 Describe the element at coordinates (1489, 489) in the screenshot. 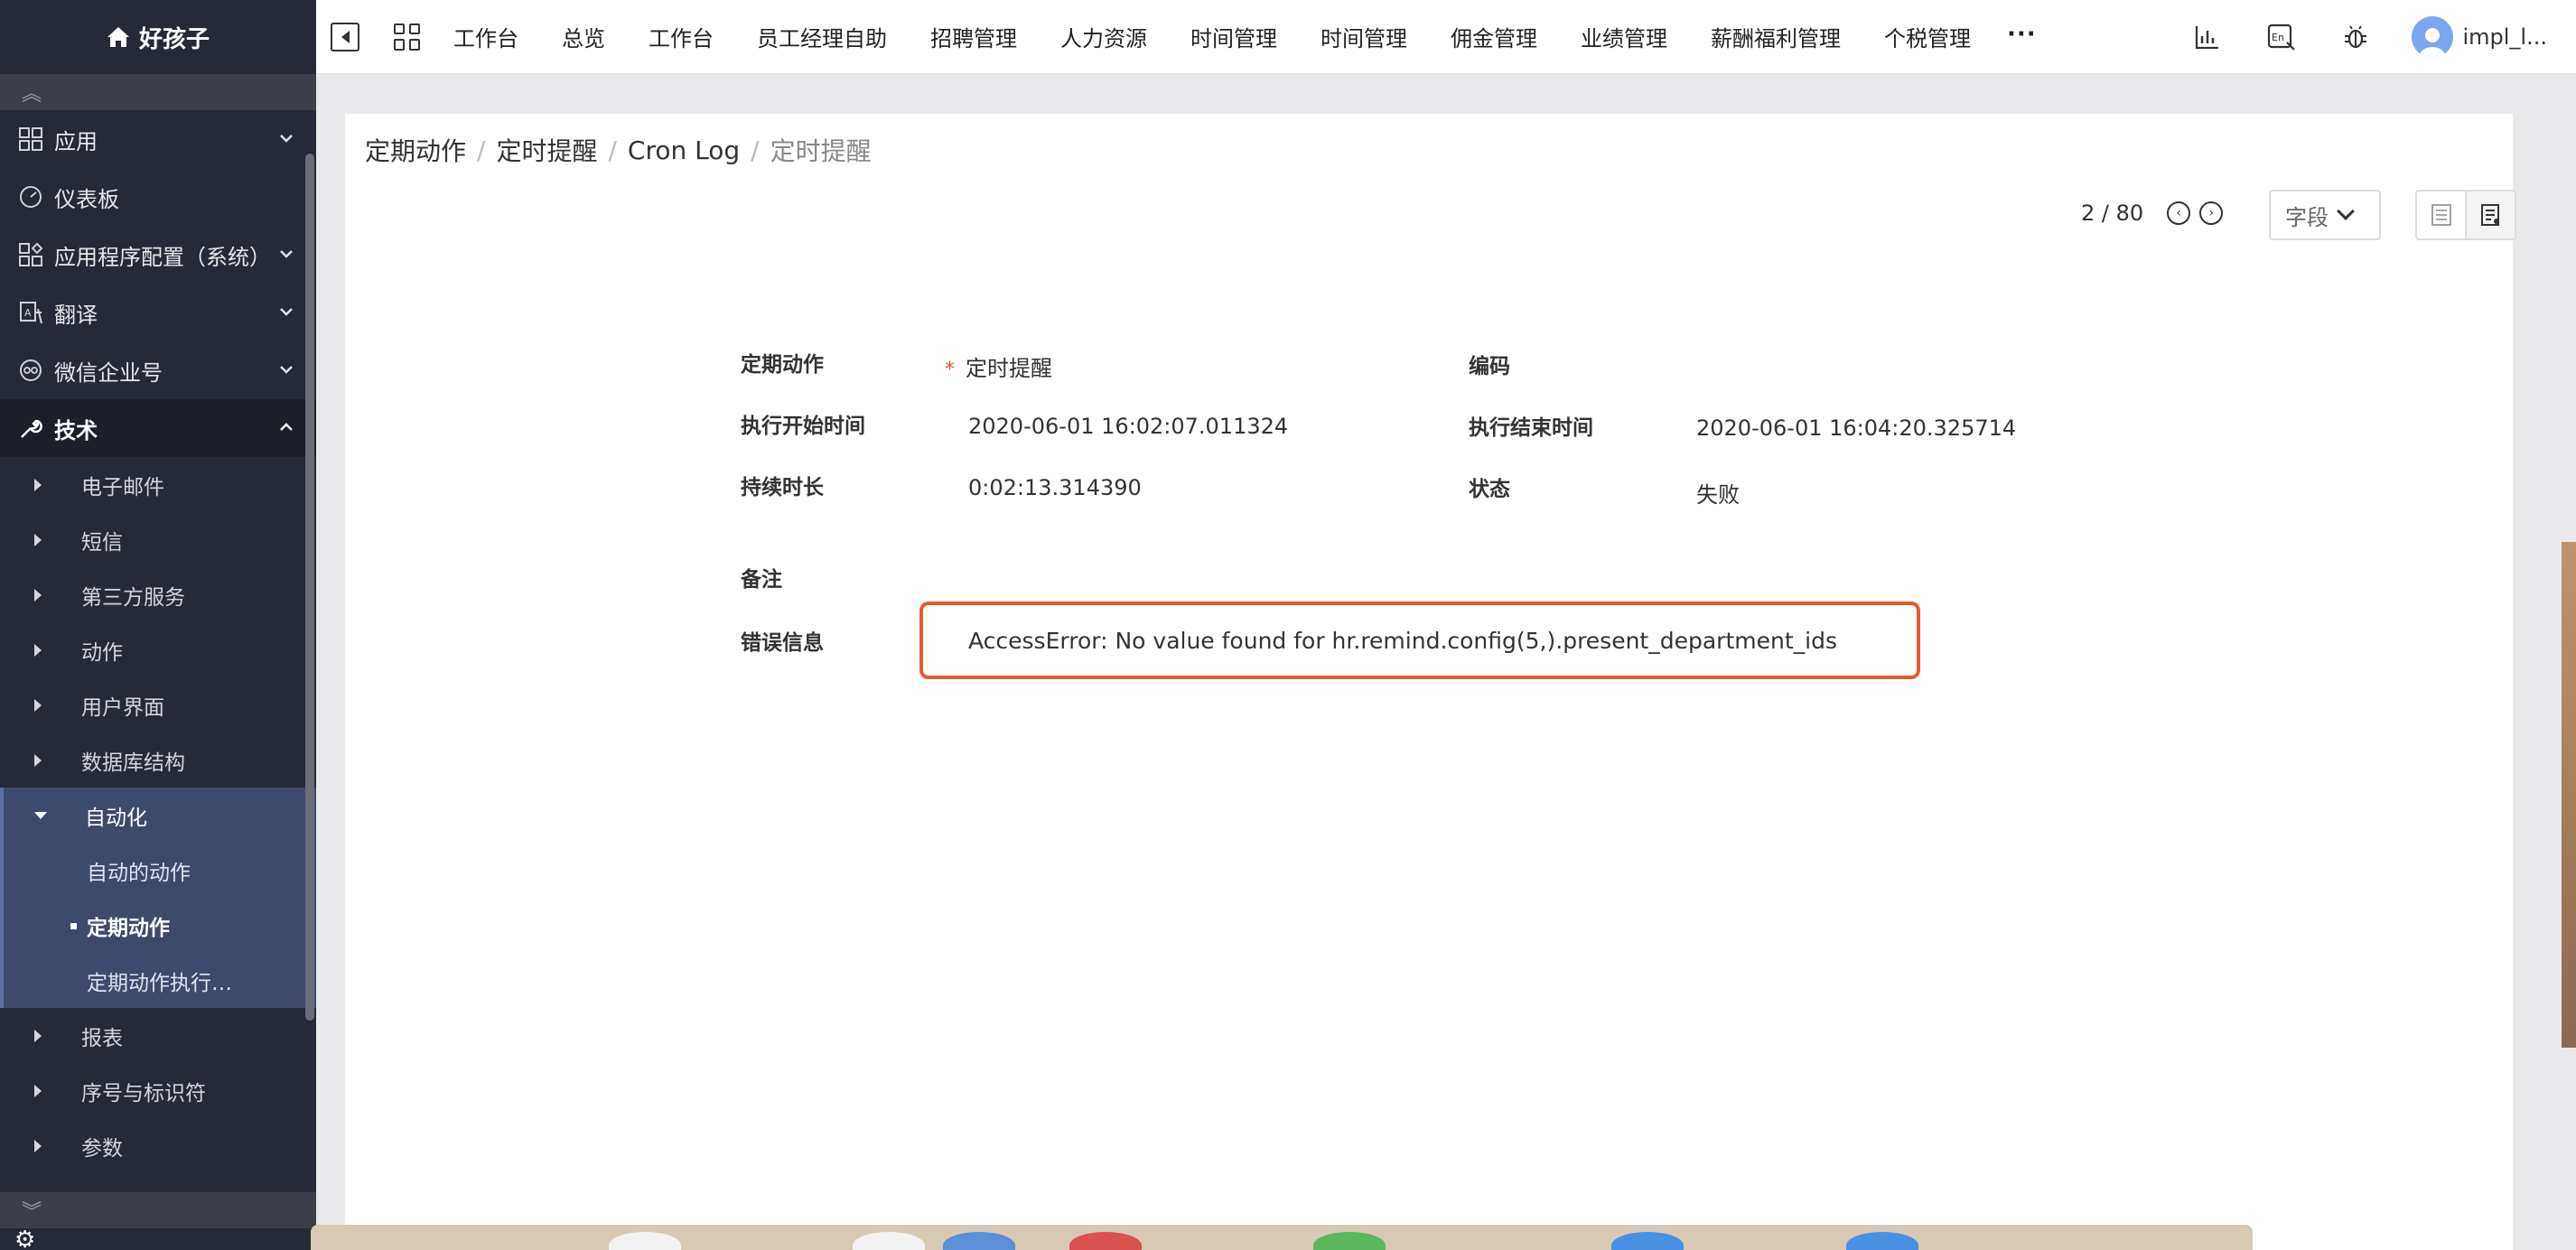

I see `field-label-state: 状态` at that location.